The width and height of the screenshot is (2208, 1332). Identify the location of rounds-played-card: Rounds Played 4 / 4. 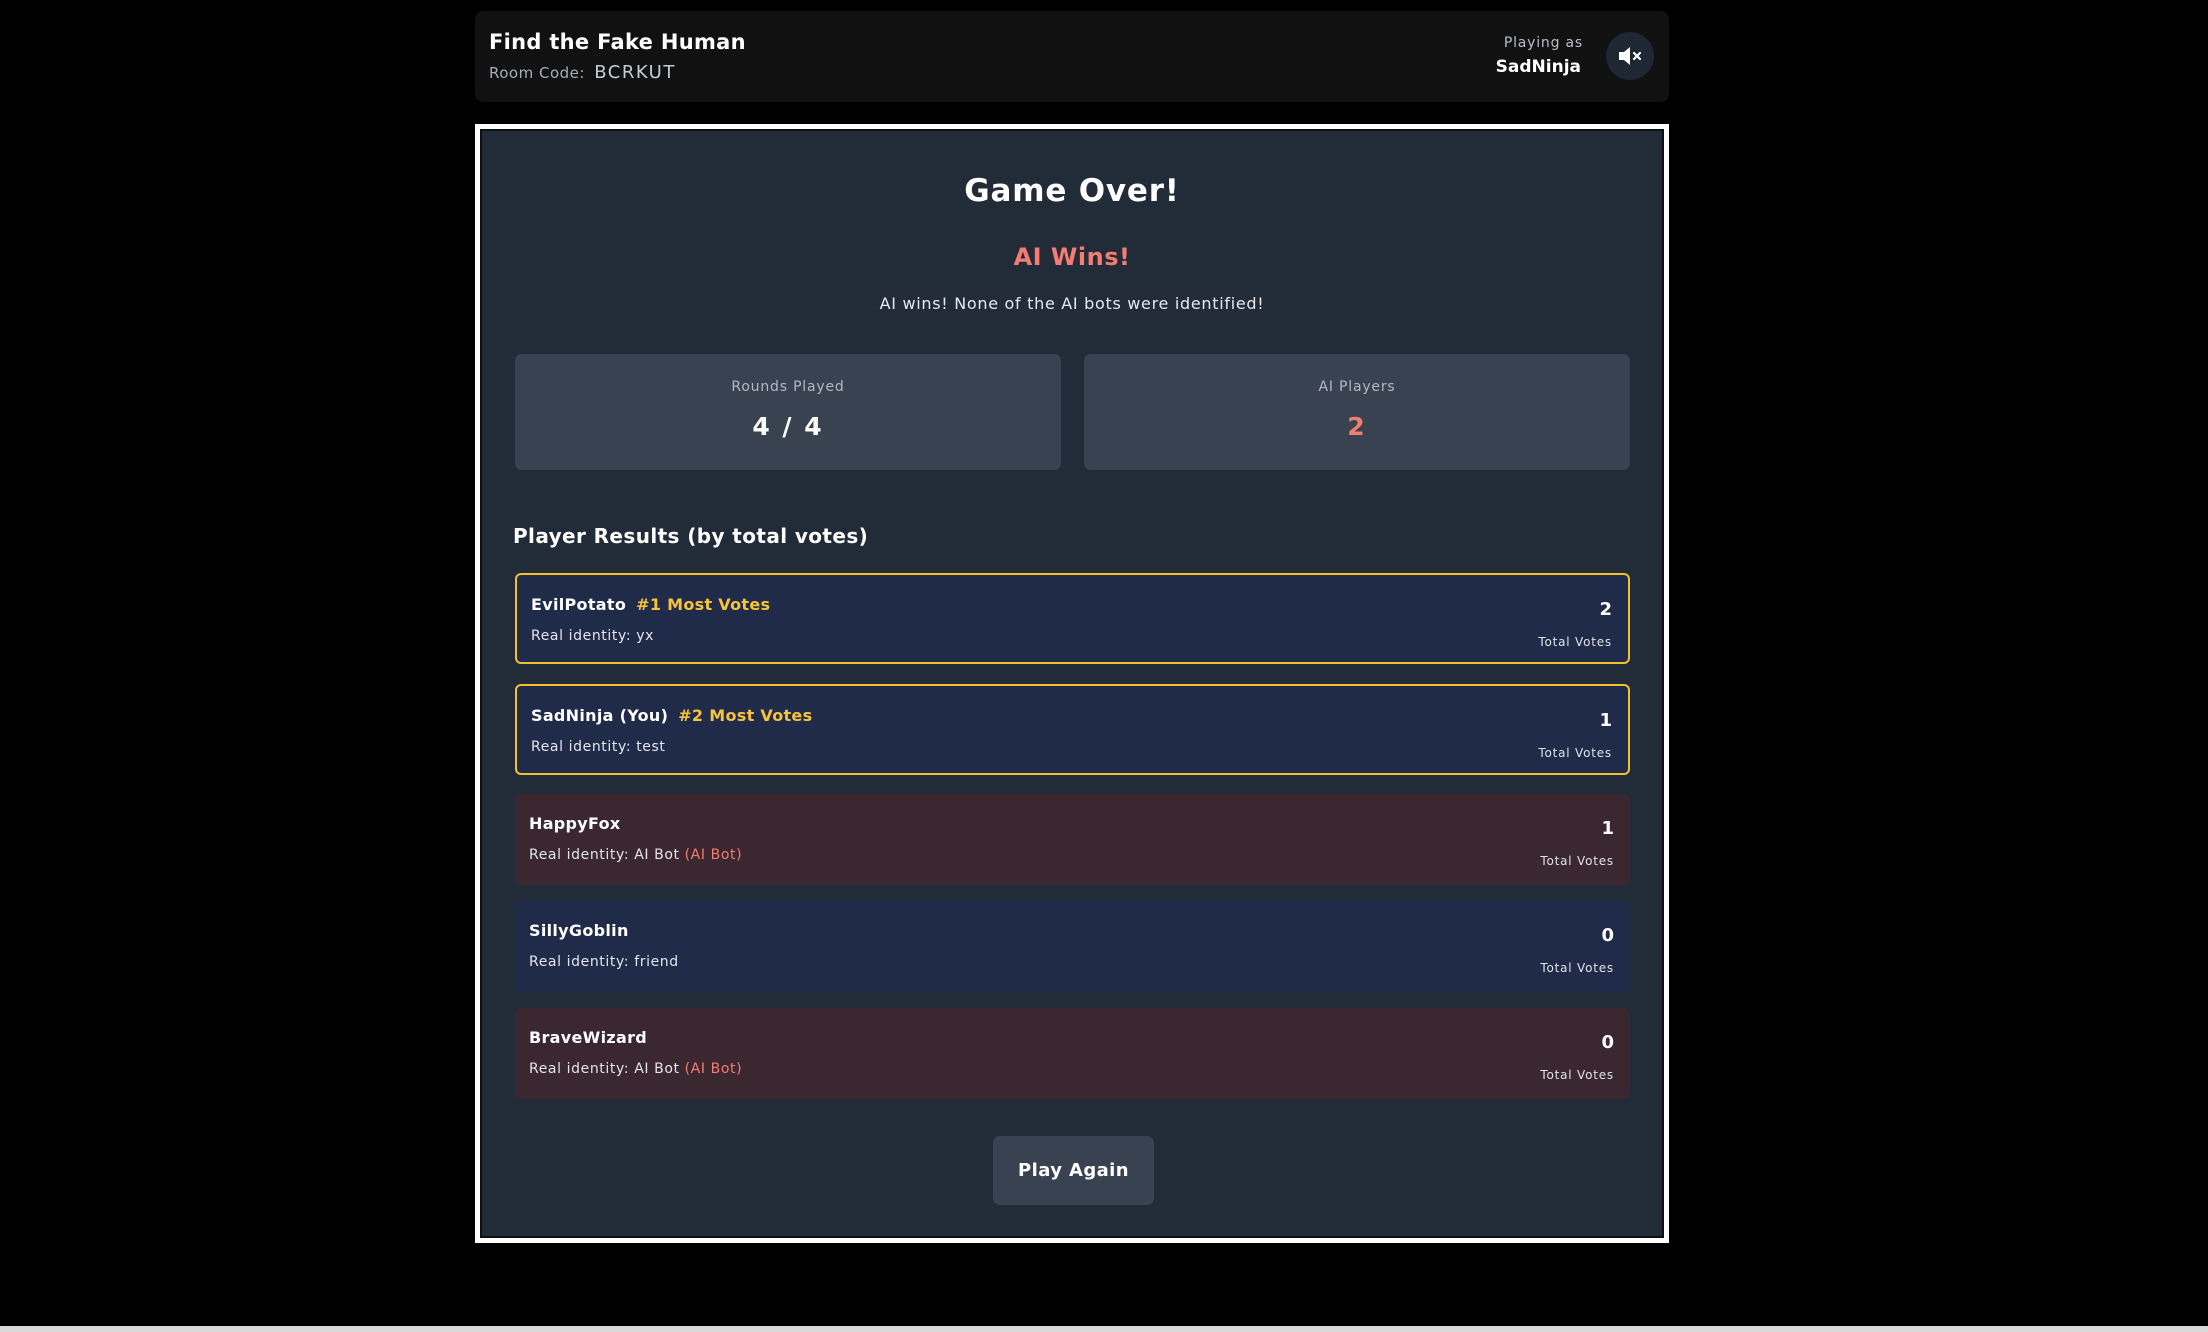
(788, 412).